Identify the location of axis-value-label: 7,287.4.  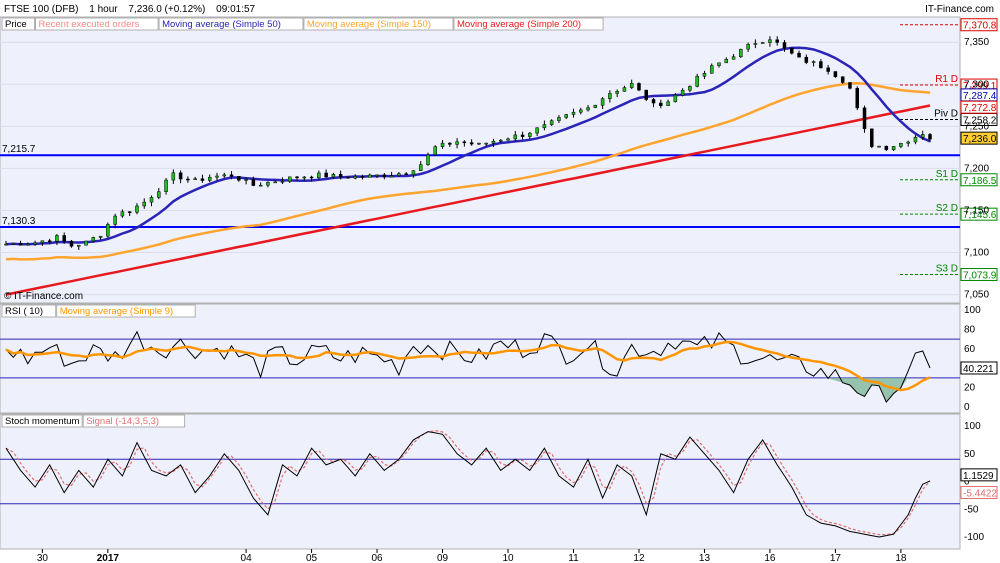
(980, 96).